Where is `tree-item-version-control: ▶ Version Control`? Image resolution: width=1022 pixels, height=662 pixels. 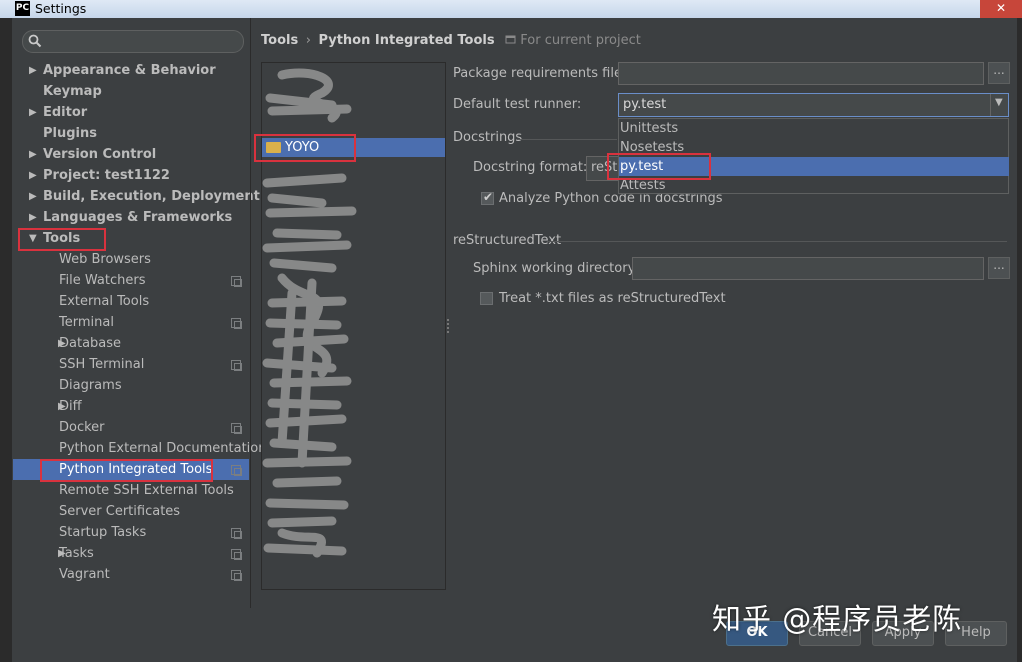 tree-item-version-control: ▶ Version Control is located at coordinates (131, 154).